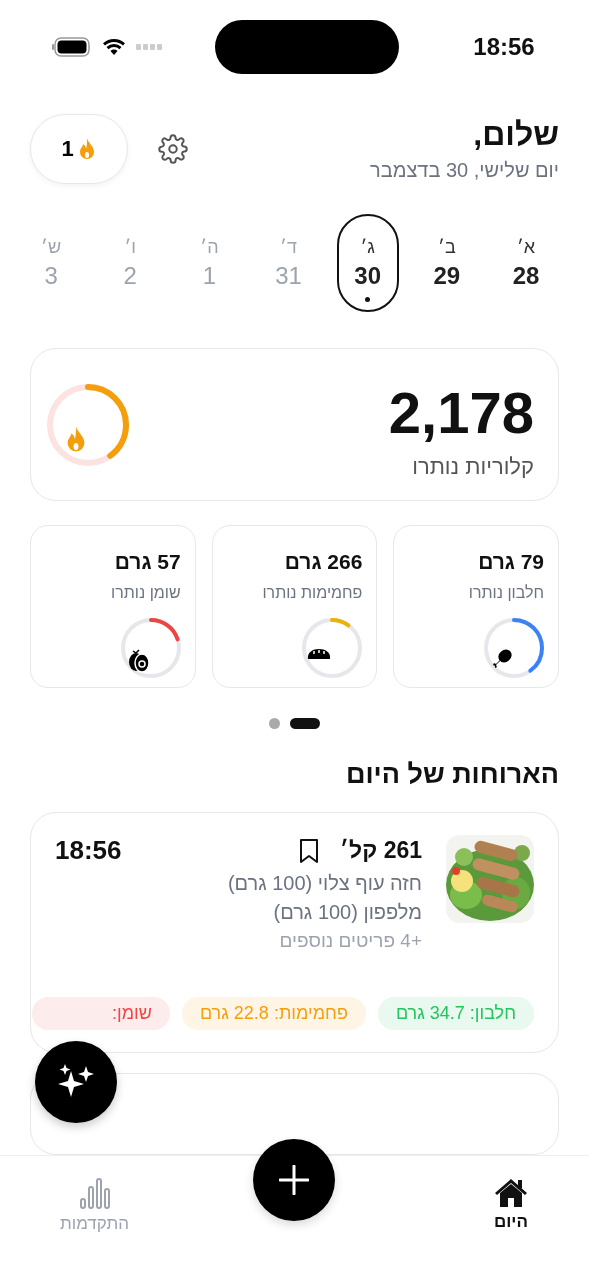 Image resolution: width=589 pixels, height=1280 pixels. What do you see at coordinates (510, 562) in the screenshot?
I see `macro-value: 79 גרם` at bounding box center [510, 562].